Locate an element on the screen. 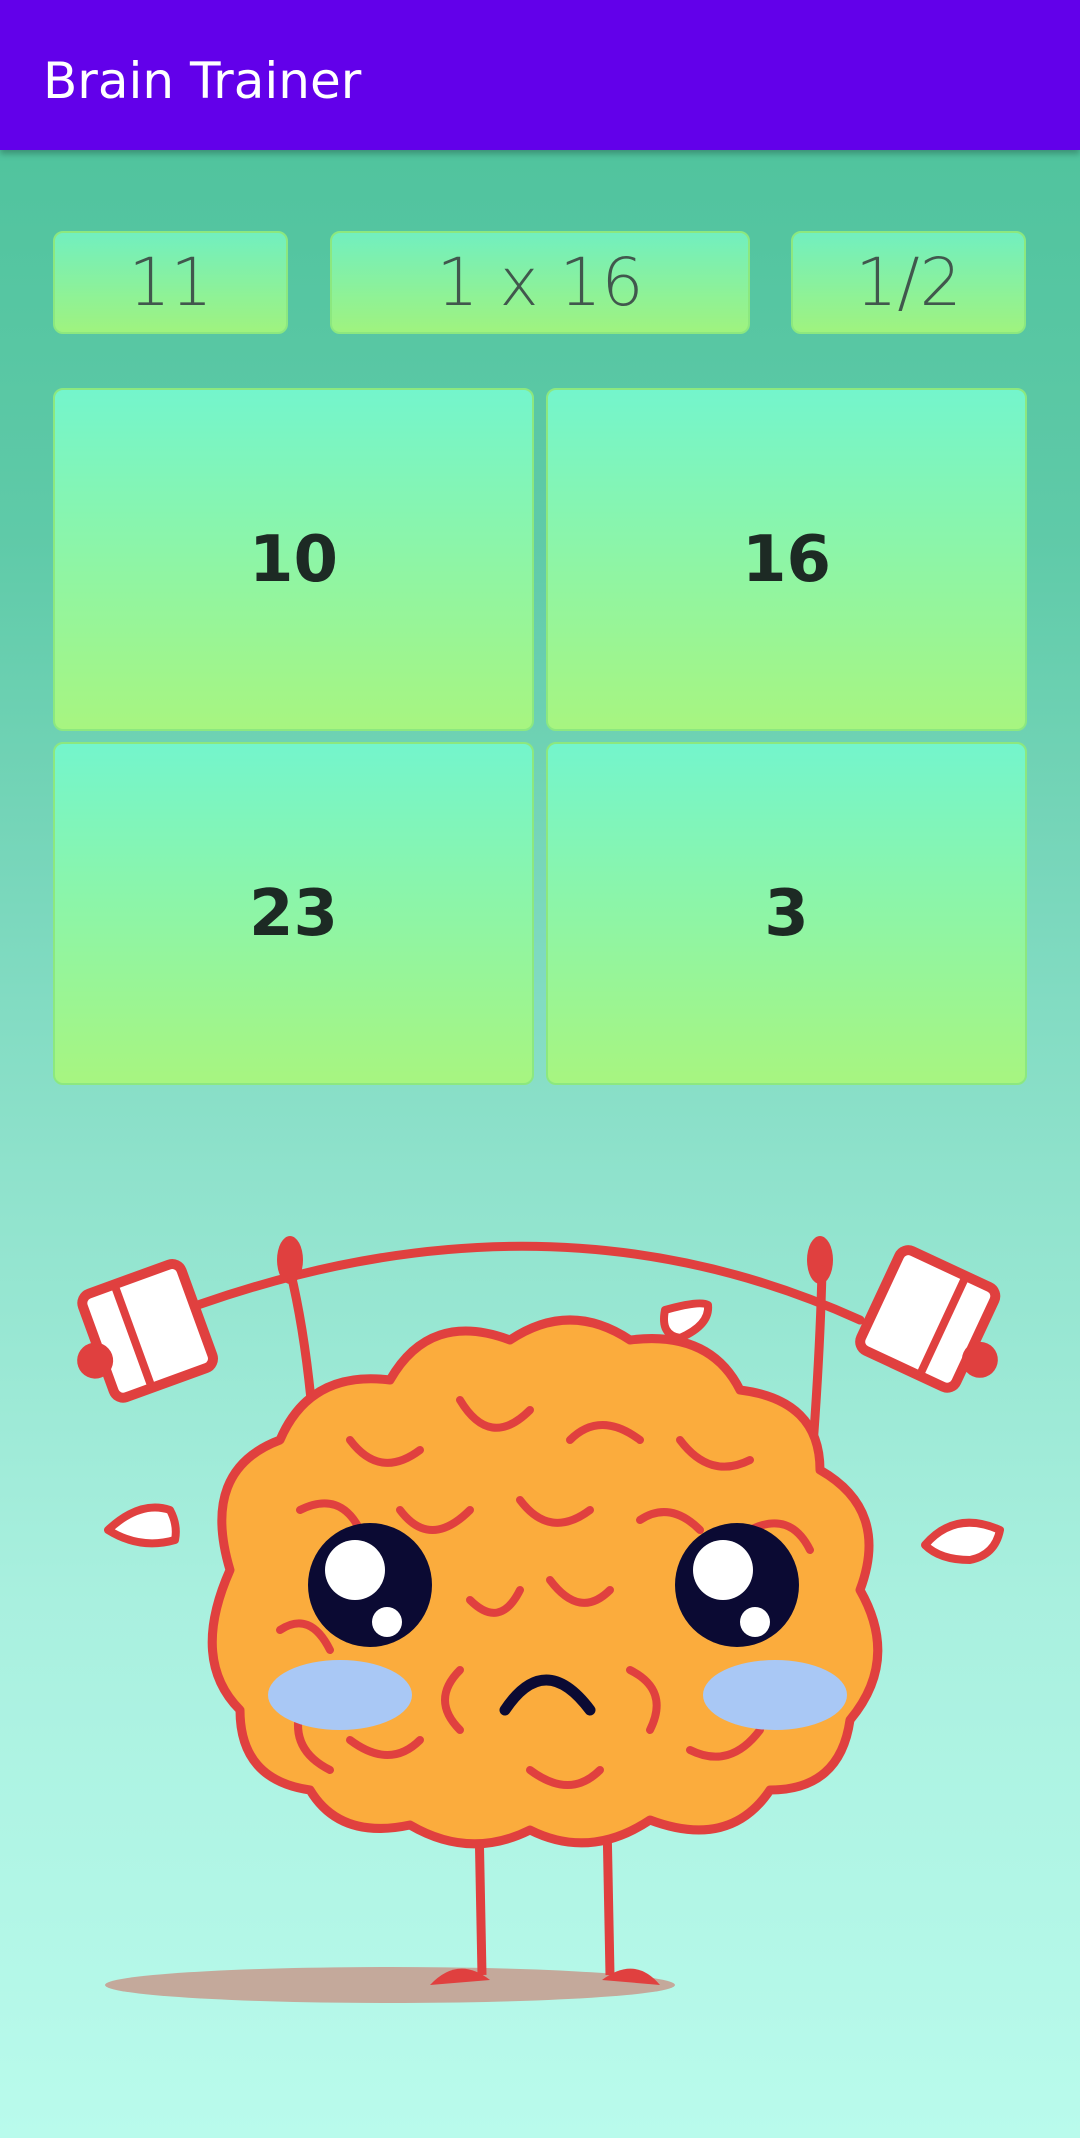  app-bar: Brain Trainer is located at coordinates (540, 75).